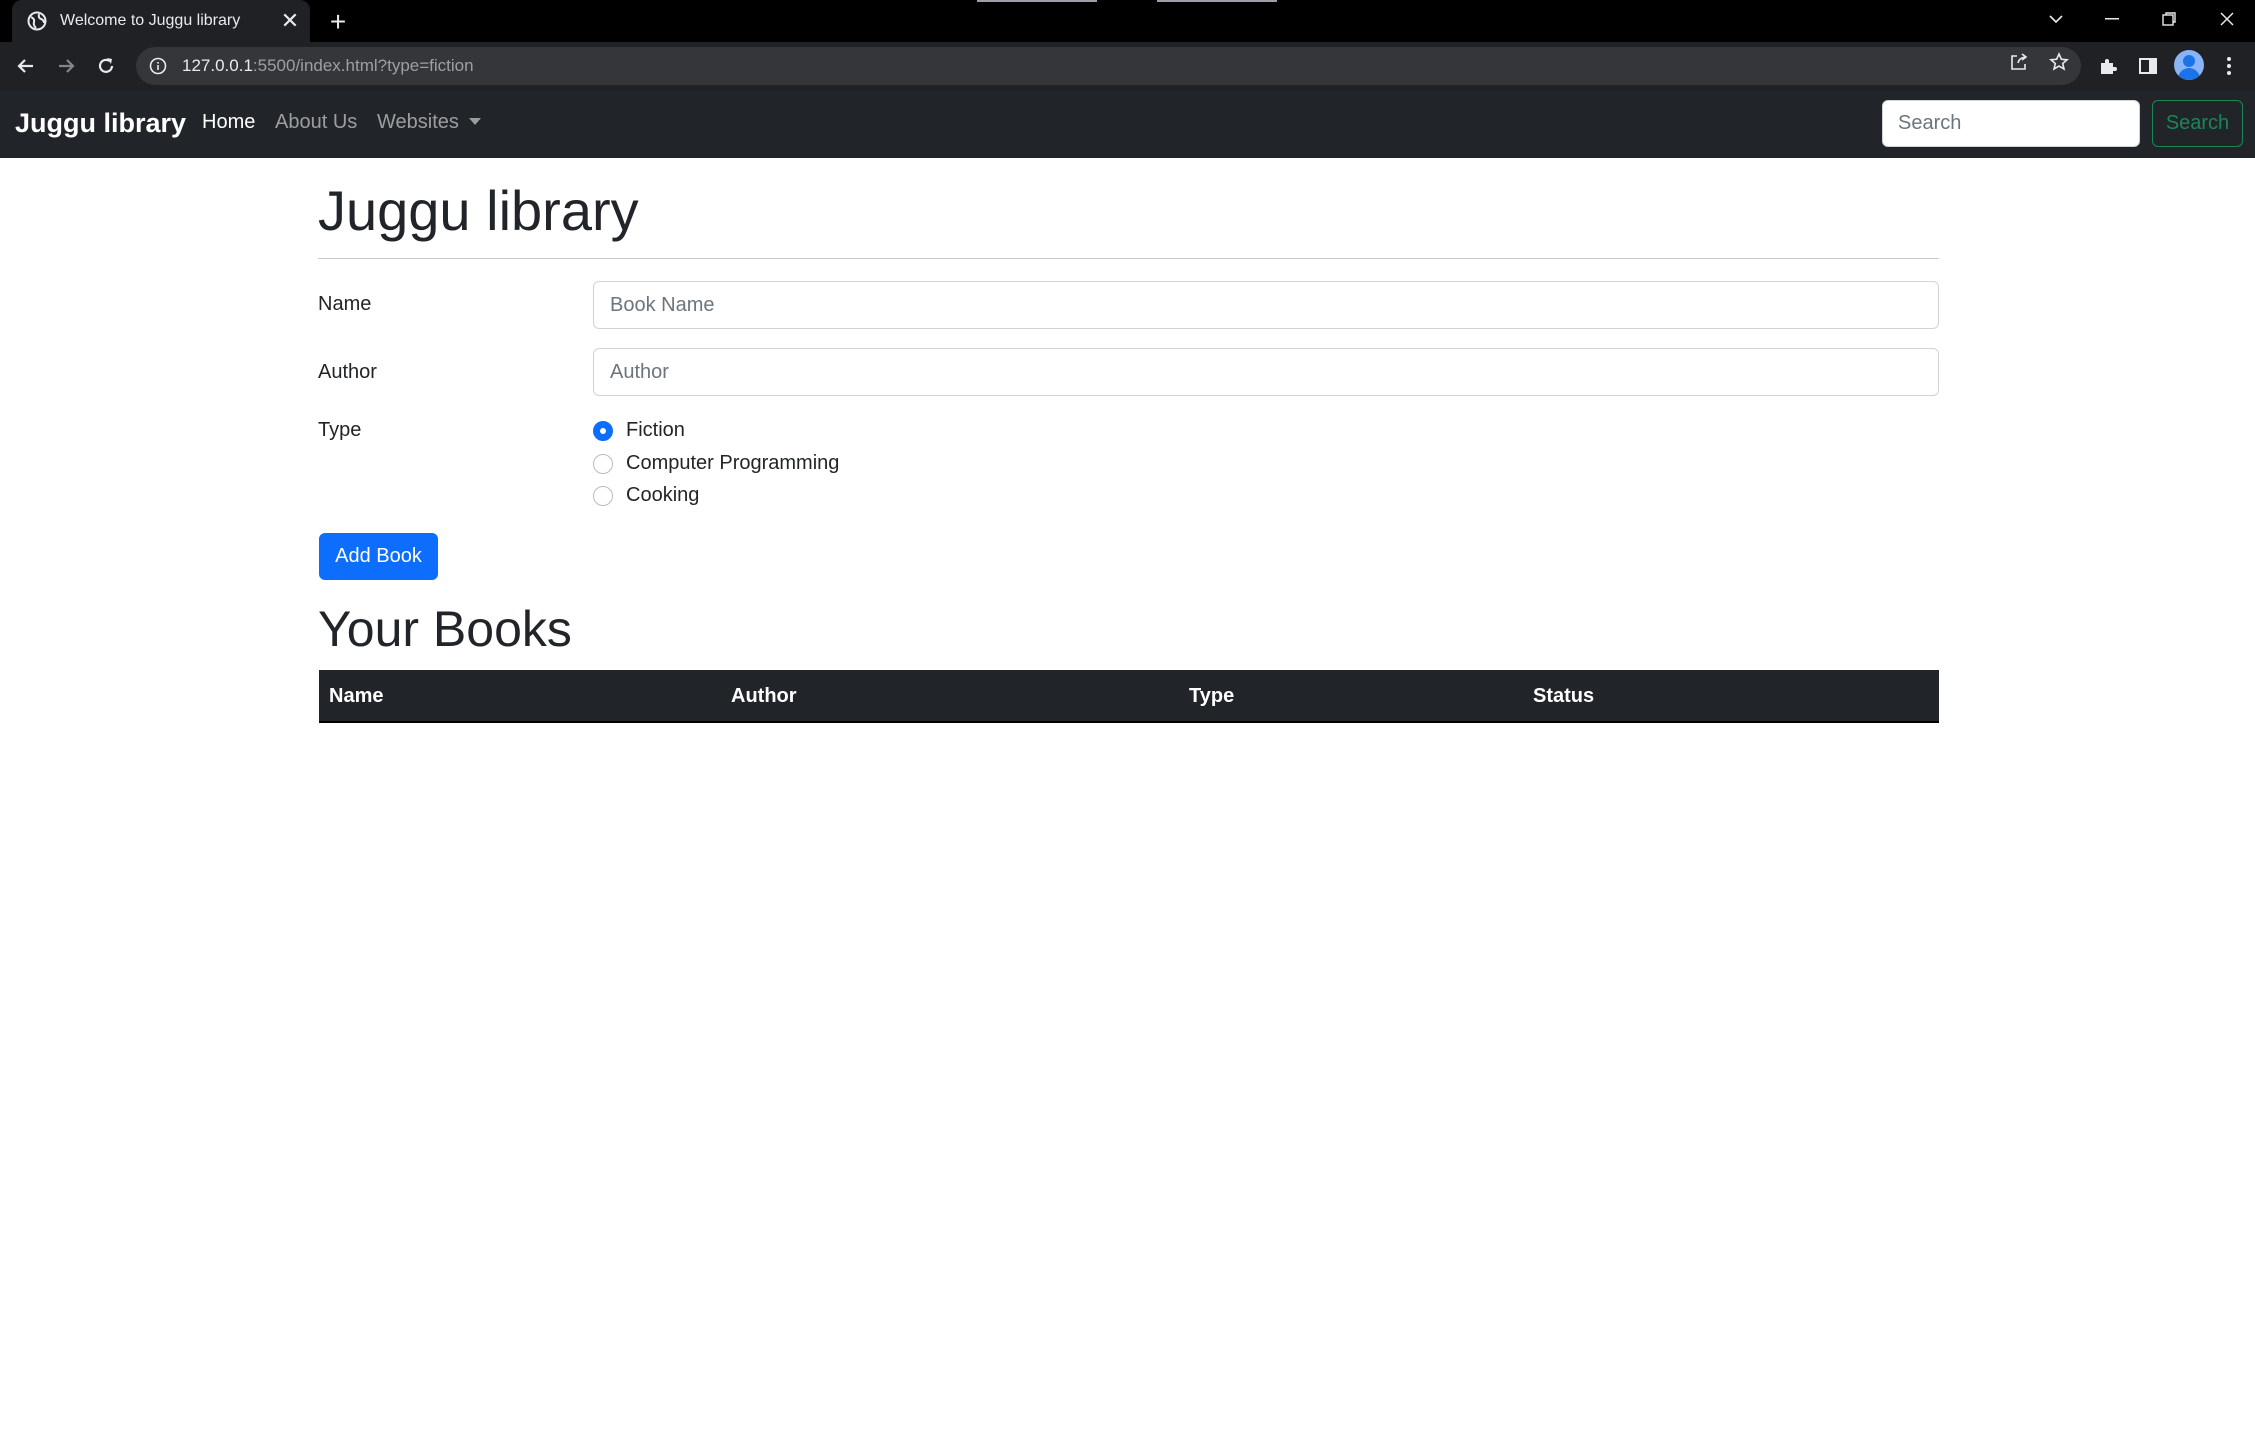 Image resolution: width=2255 pixels, height=1454 pixels. I want to click on dropdown-caret-icon, so click(474, 121).